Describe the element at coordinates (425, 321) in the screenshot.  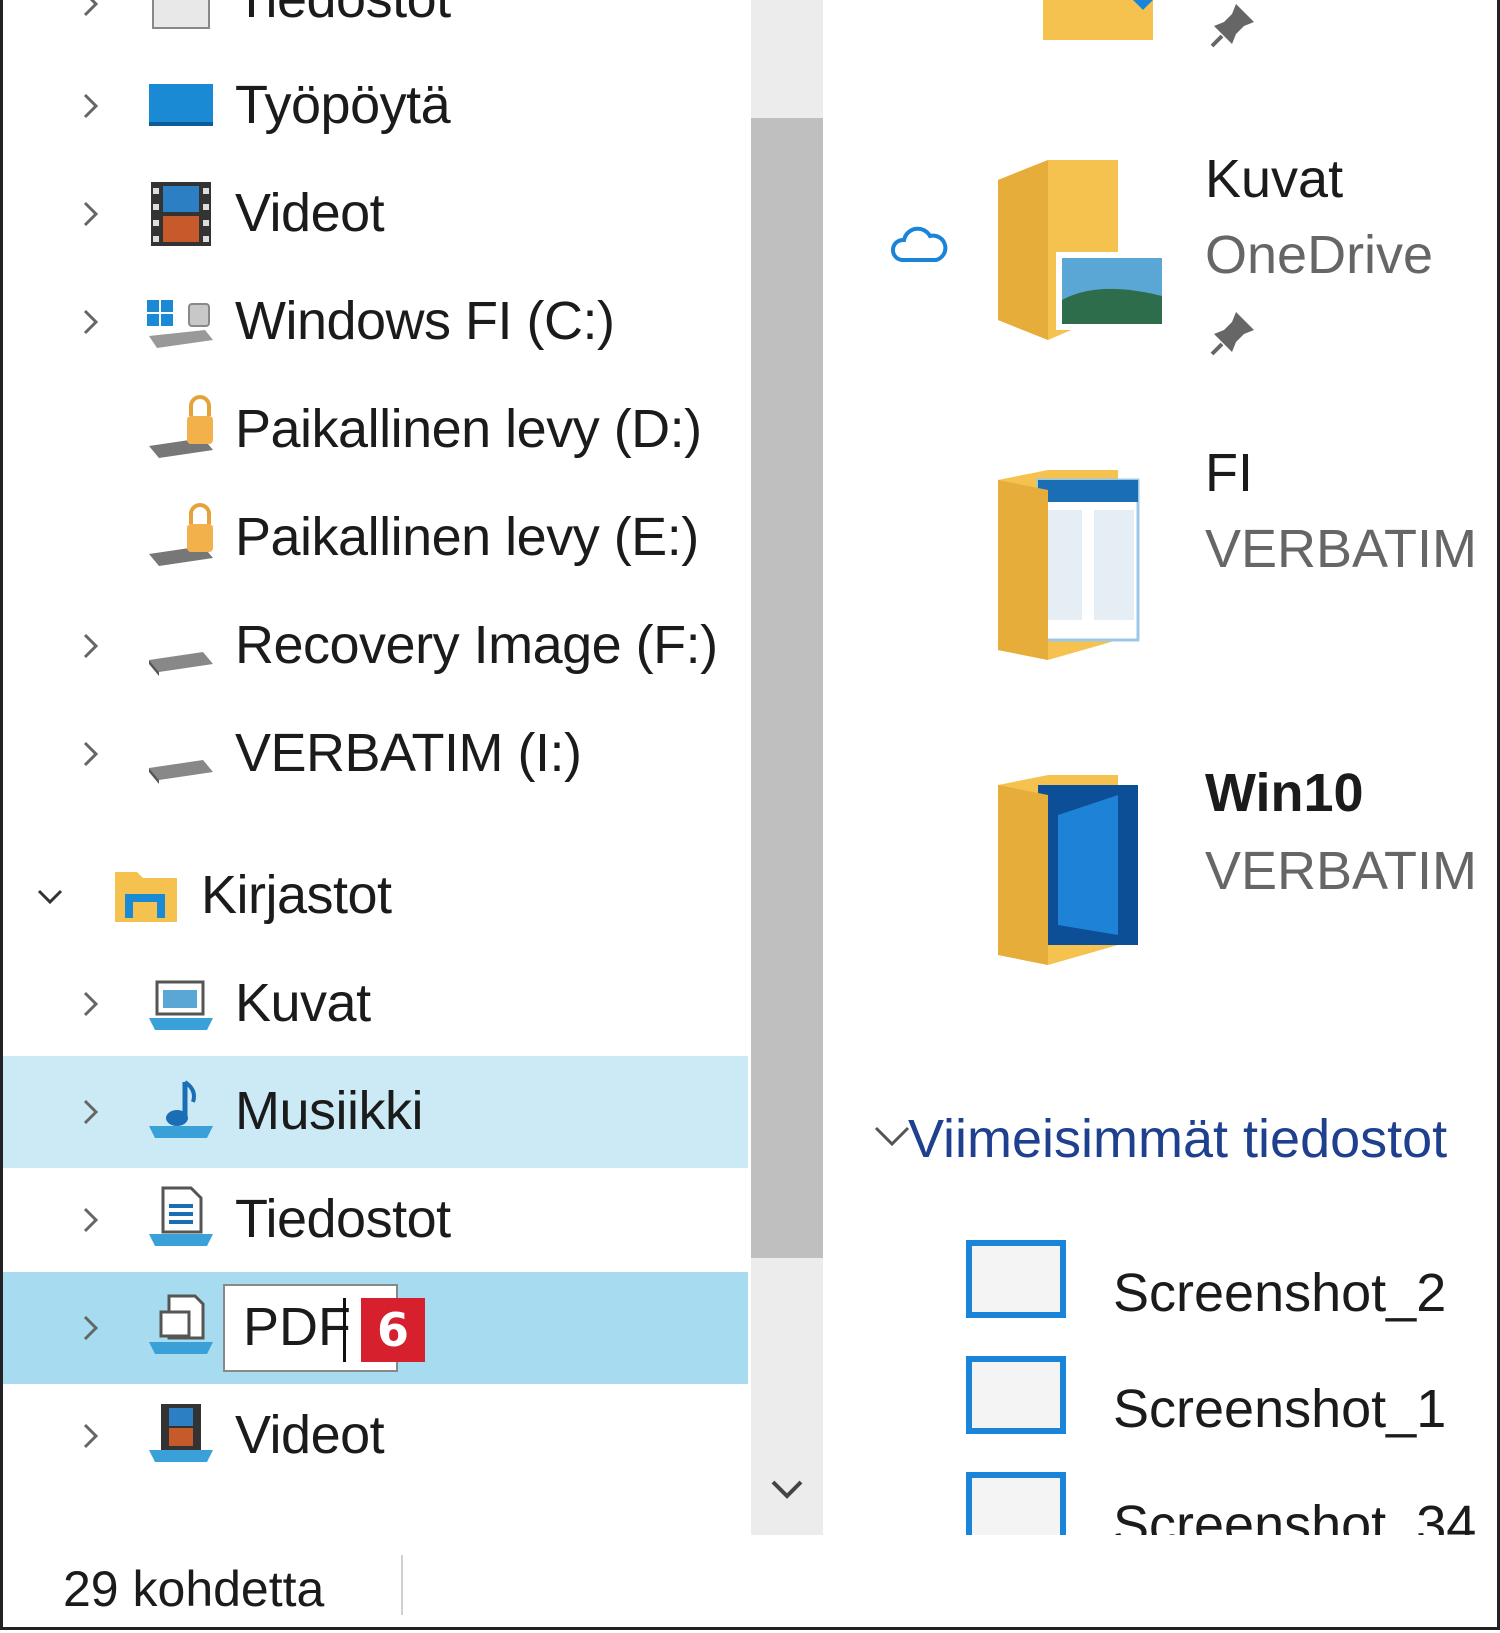
I see `nav-item-label: Windows FI (C:)` at that location.